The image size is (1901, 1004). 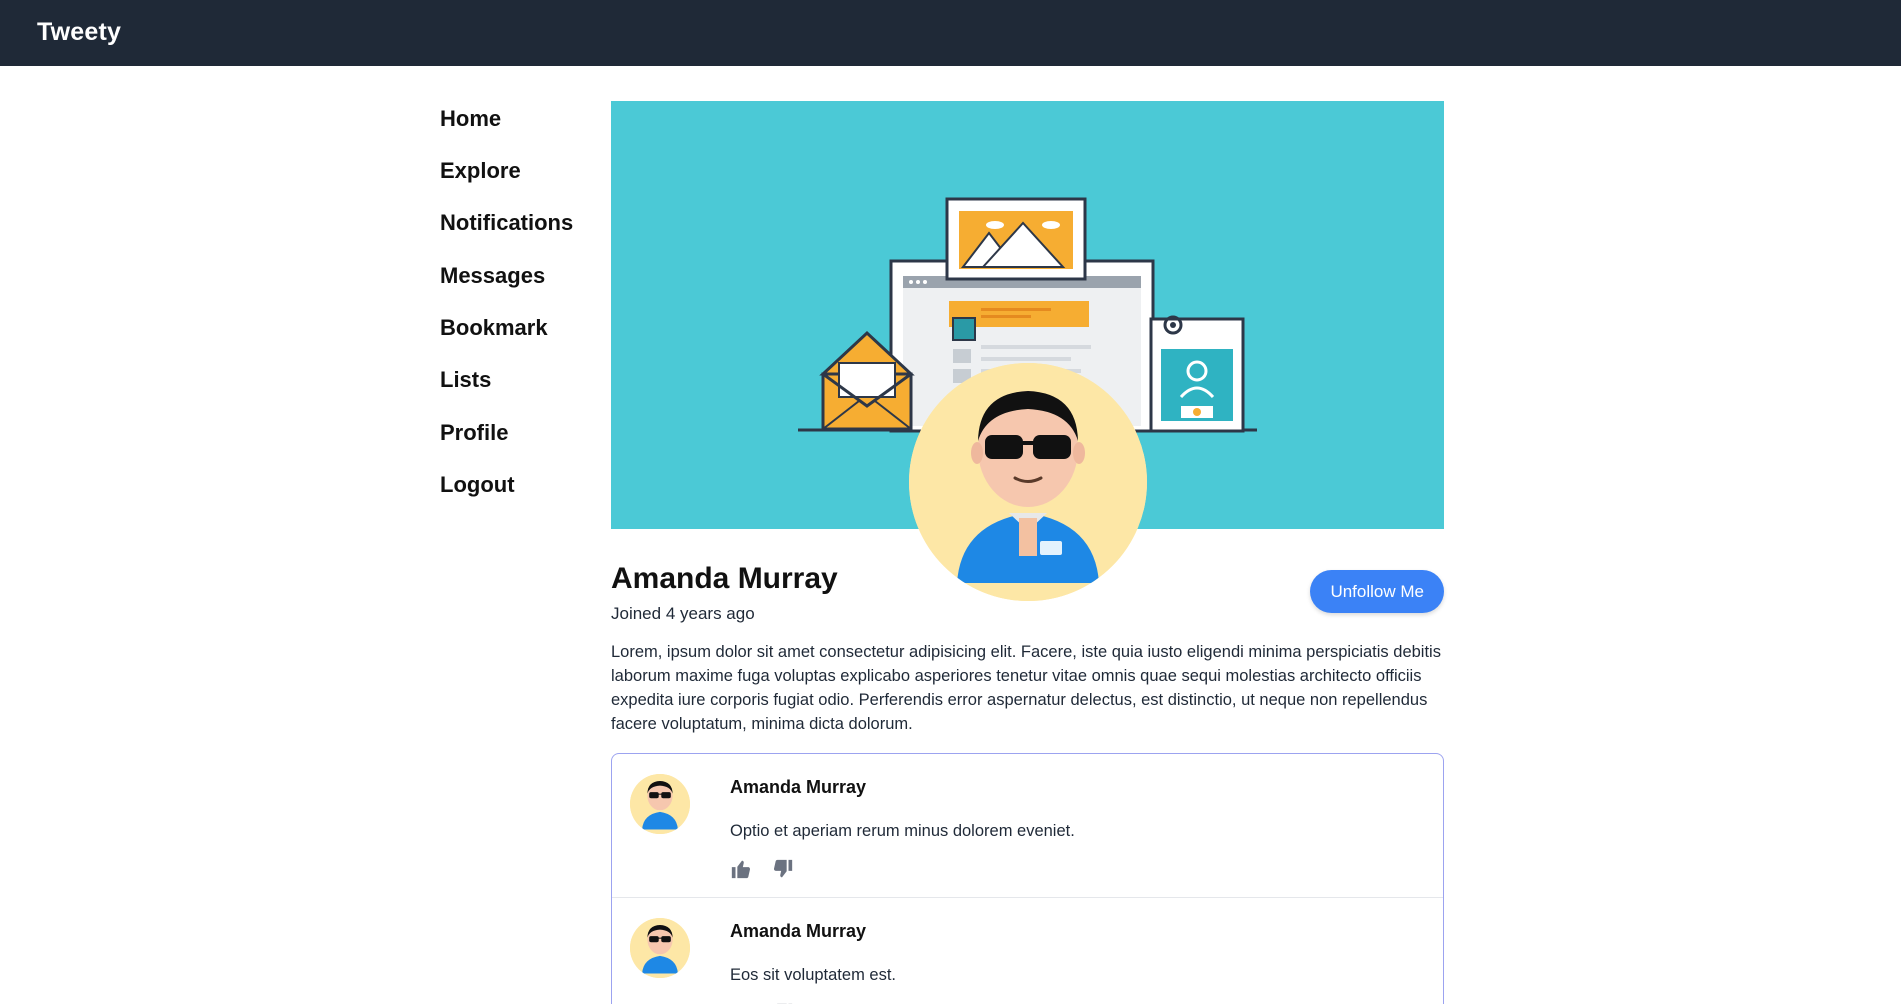 I want to click on top-navbar: Tweety, so click(x=950, y=33).